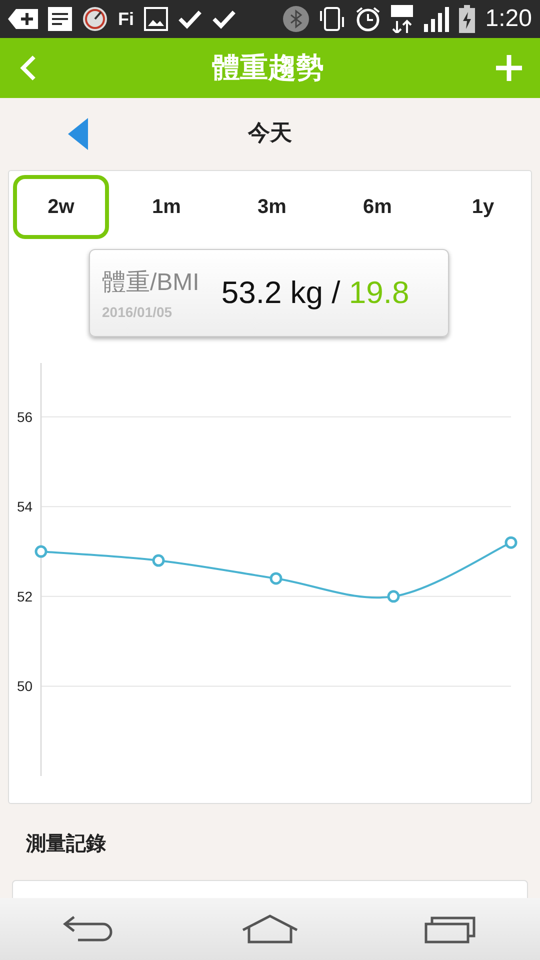  Describe the element at coordinates (95, 19) in the screenshot. I see `gauge-icon` at that location.